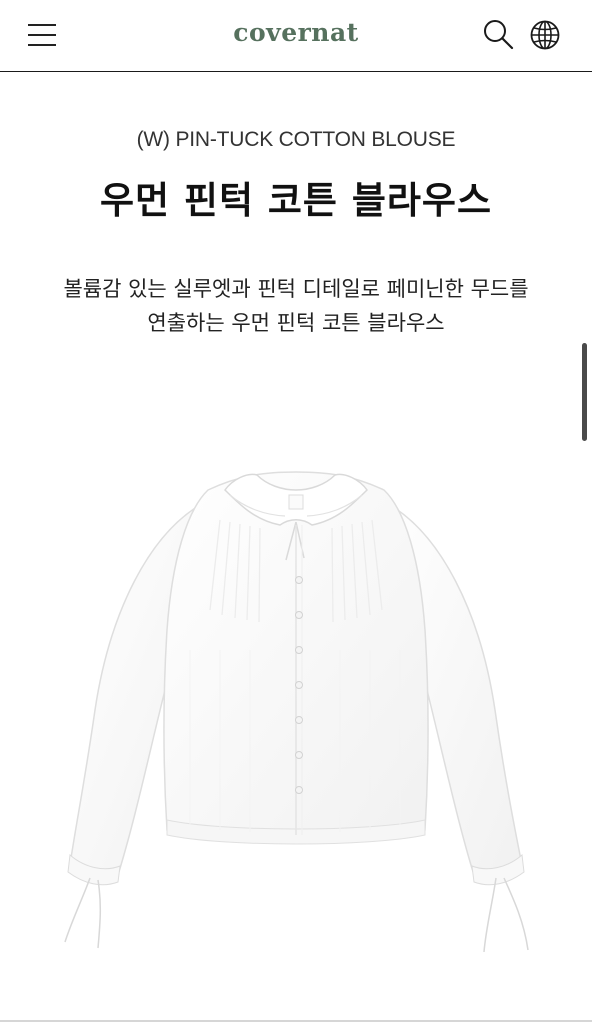 This screenshot has width=592, height=1024. Describe the element at coordinates (296, 1021) in the screenshot. I see `section-divider` at that location.